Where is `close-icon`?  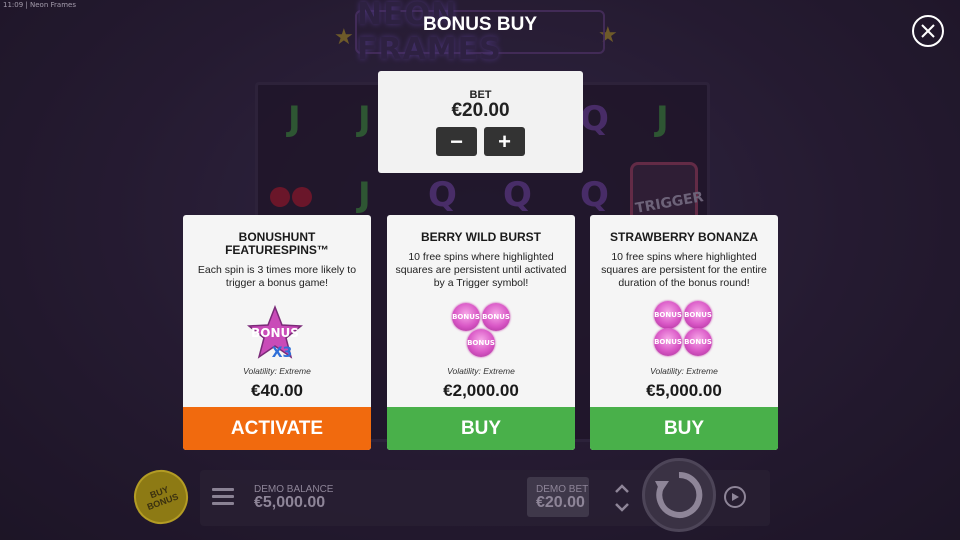 close-icon is located at coordinates (928, 31).